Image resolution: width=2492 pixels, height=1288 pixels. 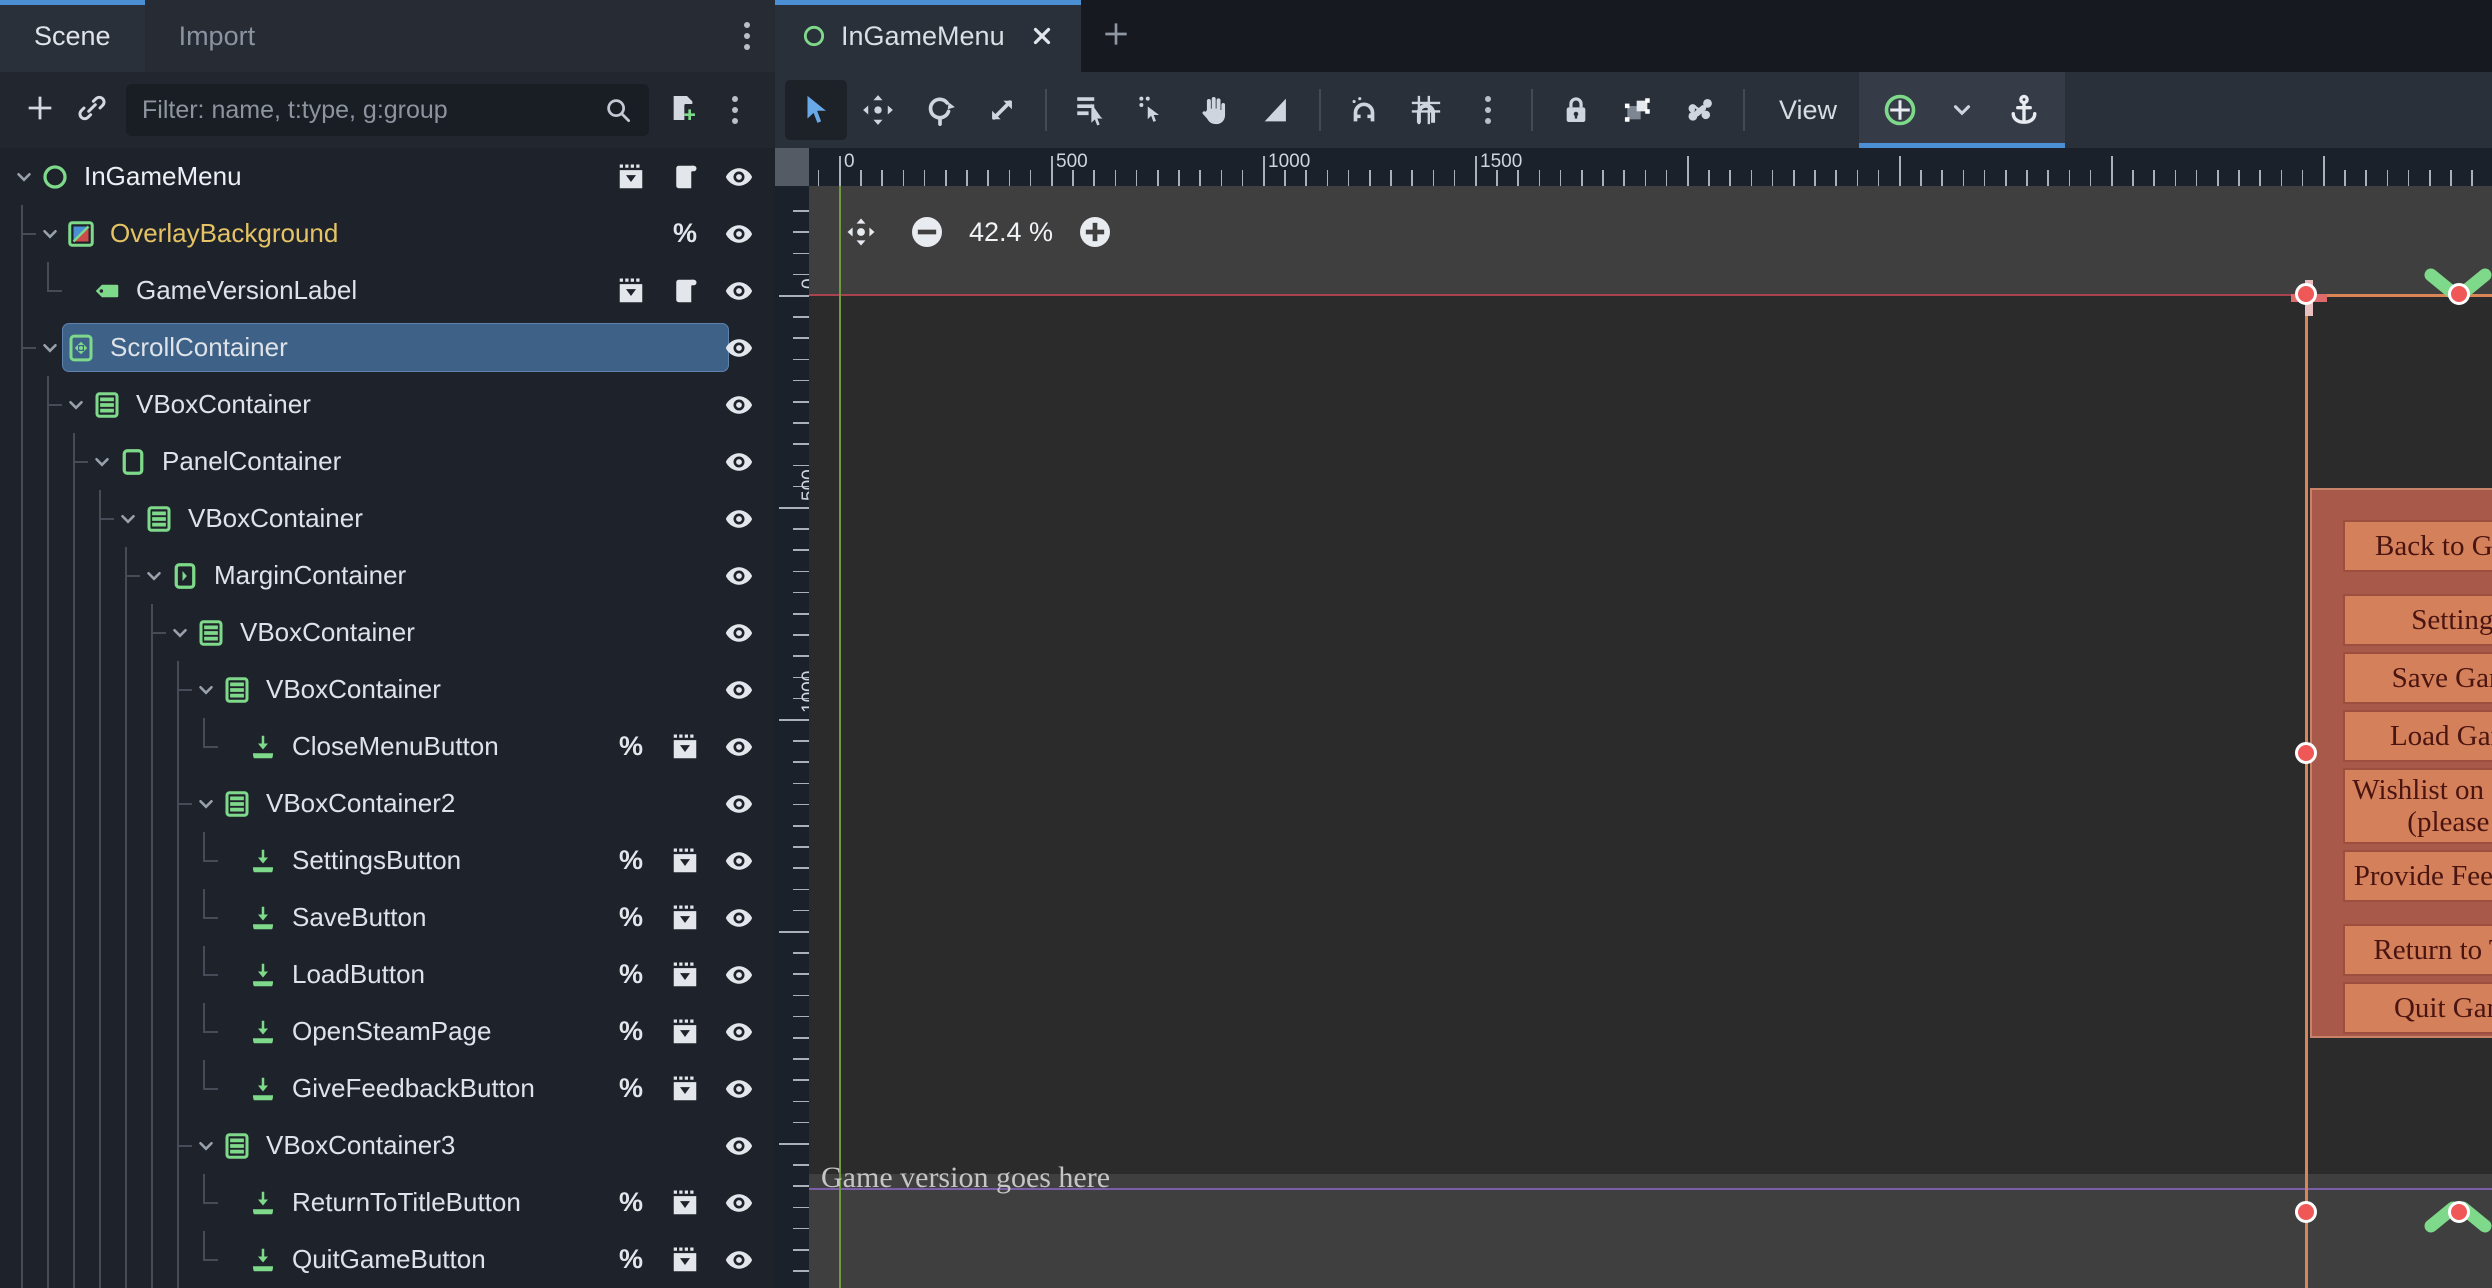 What do you see at coordinates (2417, 736) in the screenshot?
I see `menu-button: Load Game` at bounding box center [2417, 736].